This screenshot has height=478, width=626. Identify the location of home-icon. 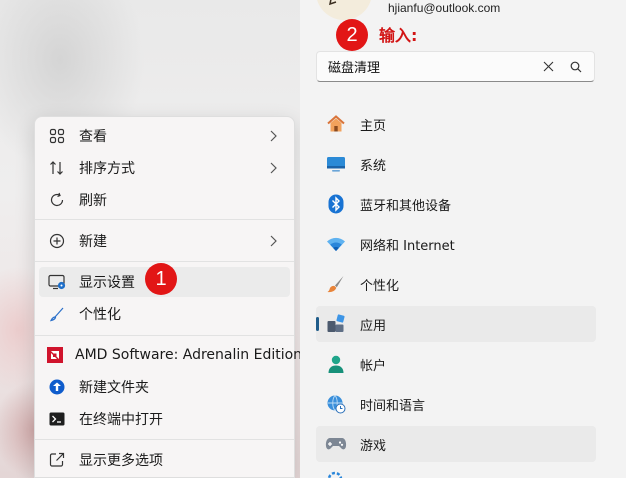
(336, 124).